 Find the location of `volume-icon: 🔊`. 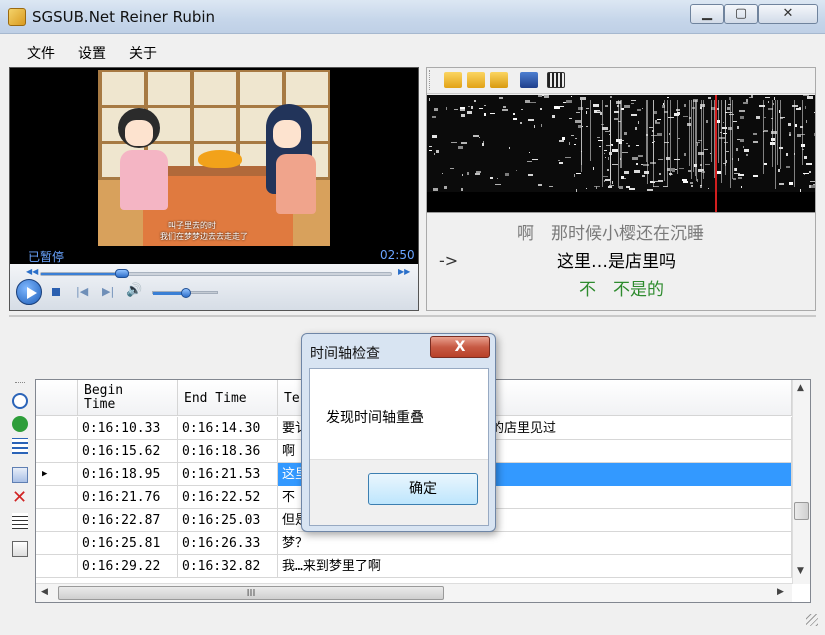

volume-icon: 🔊 is located at coordinates (134, 290).